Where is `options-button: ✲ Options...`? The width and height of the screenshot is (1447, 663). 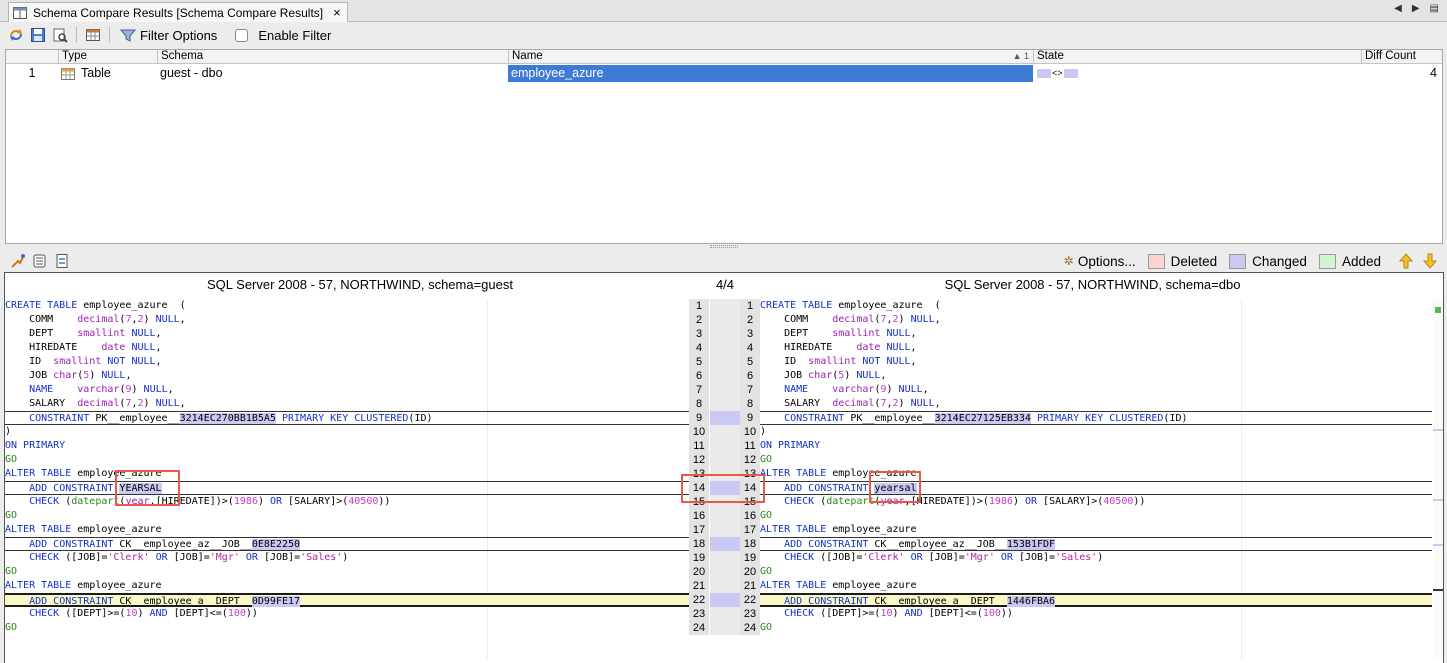
options-button: ✲ Options... is located at coordinates (1100, 261).